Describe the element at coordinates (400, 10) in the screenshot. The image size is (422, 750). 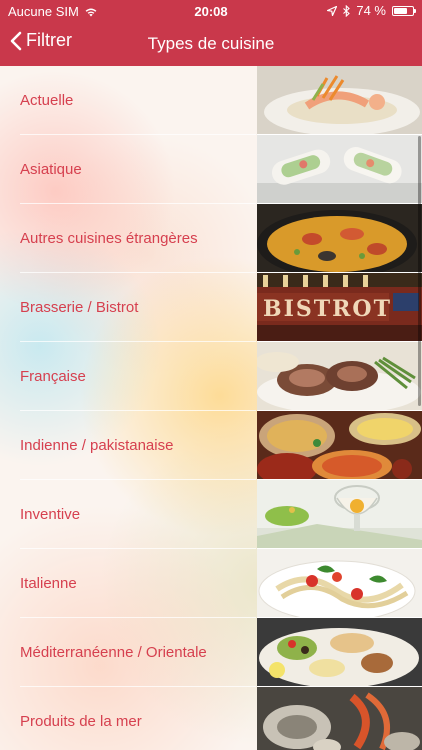
I see `battery-fill` at that location.